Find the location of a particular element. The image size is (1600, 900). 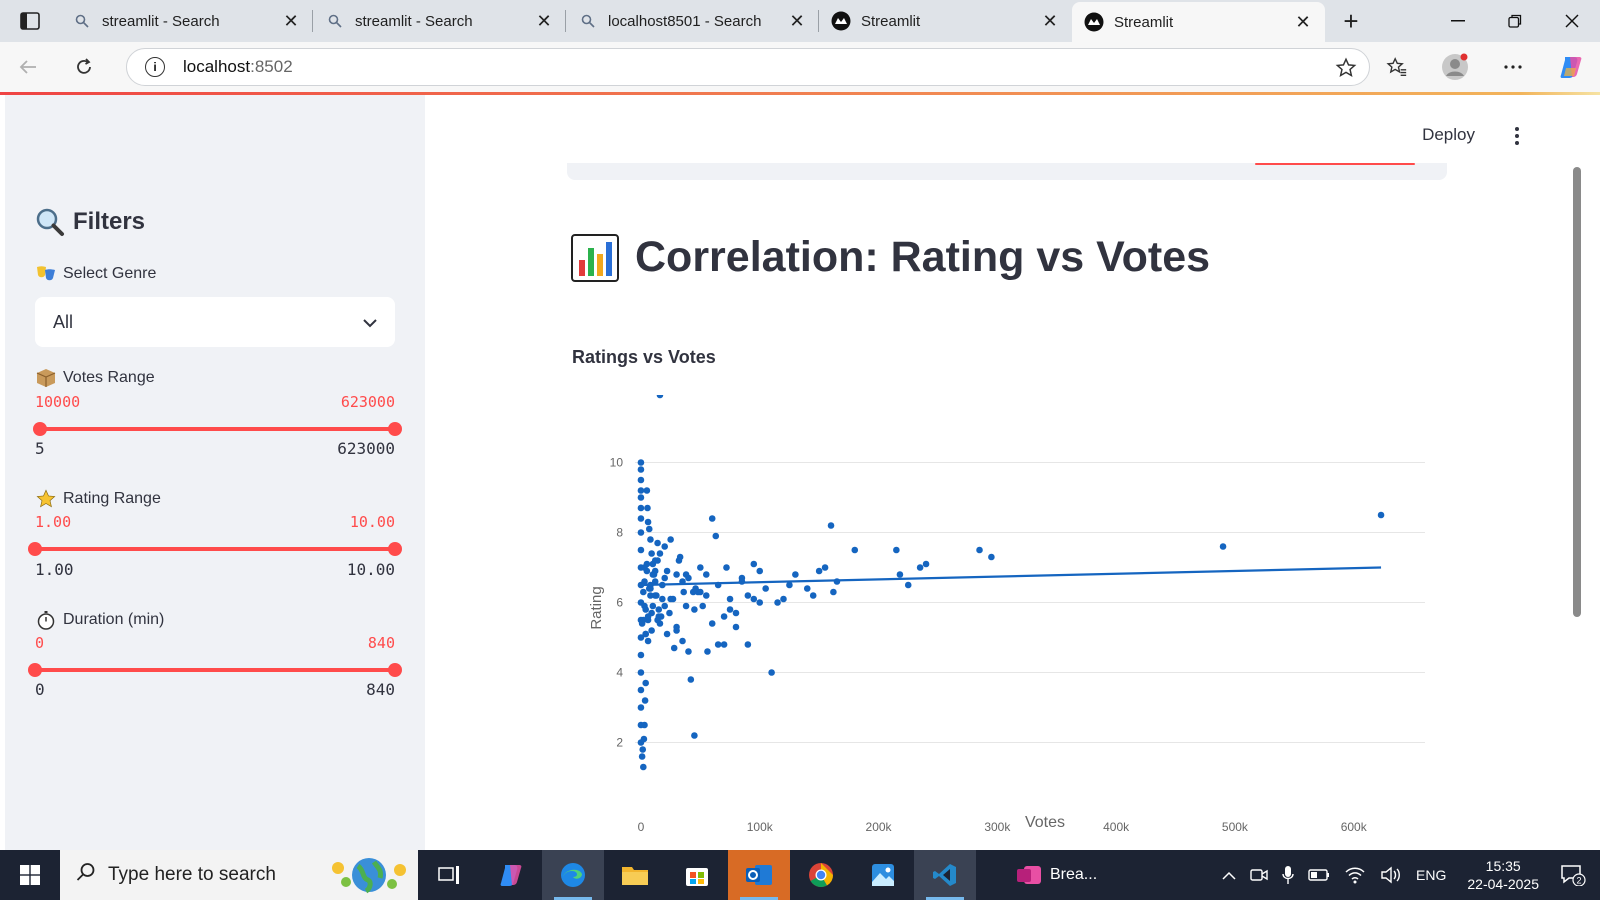

votes-max-bound: 623000 is located at coordinates (366, 448).